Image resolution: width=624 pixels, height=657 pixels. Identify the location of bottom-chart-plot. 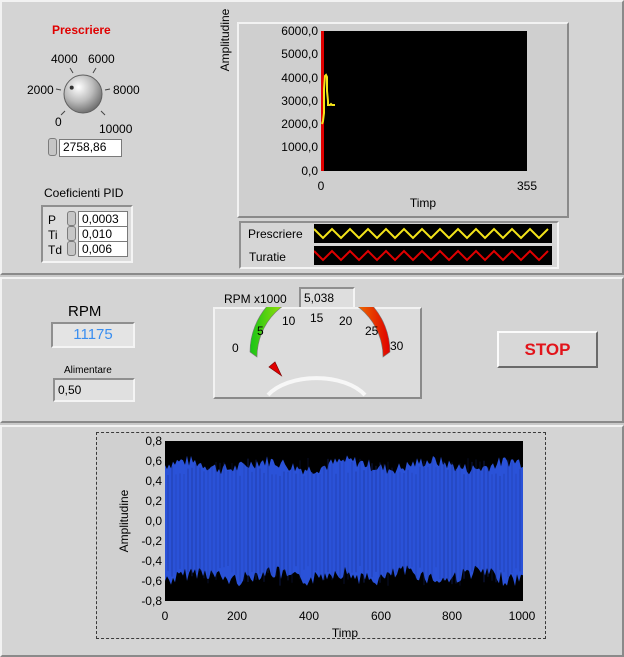
(344, 521).